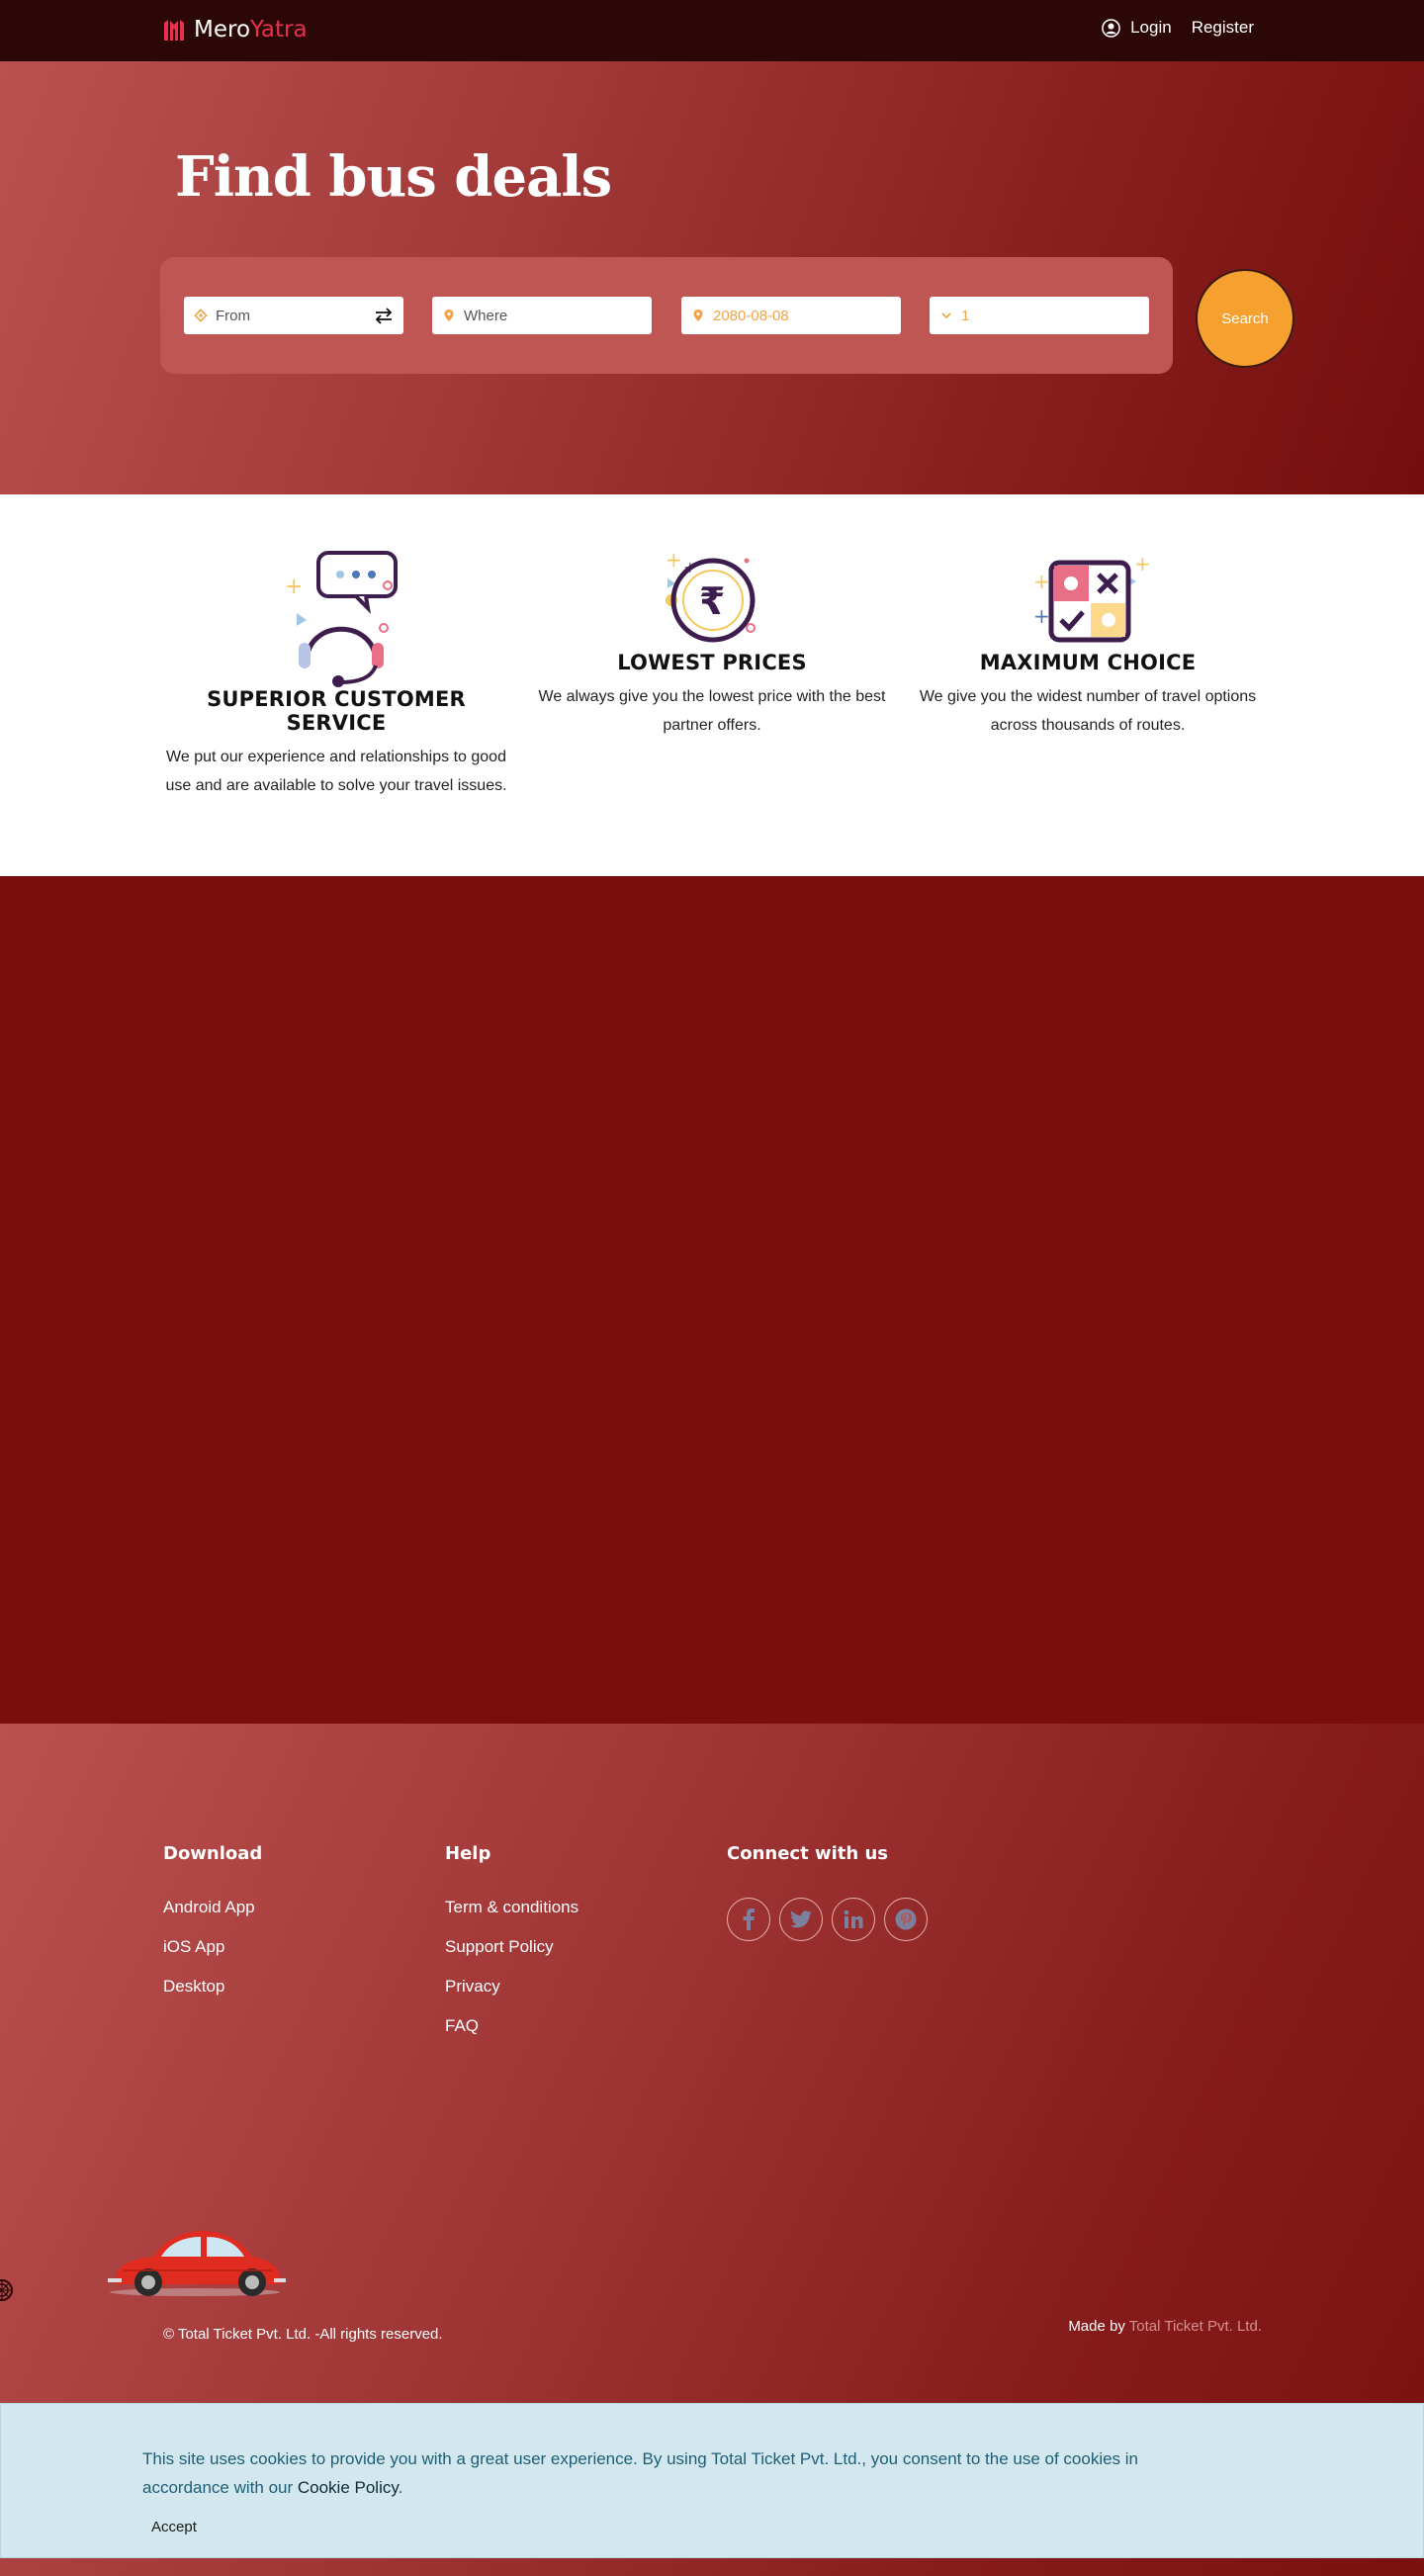 The height and width of the screenshot is (2576, 1424). What do you see at coordinates (293, 315) in the screenshot?
I see `from-field: From` at bounding box center [293, 315].